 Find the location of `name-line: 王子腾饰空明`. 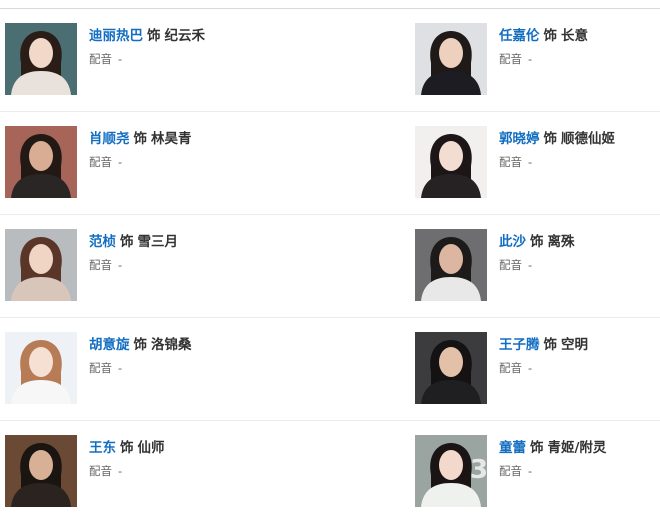

name-line: 王子腾饰空明 is located at coordinates (543, 345).